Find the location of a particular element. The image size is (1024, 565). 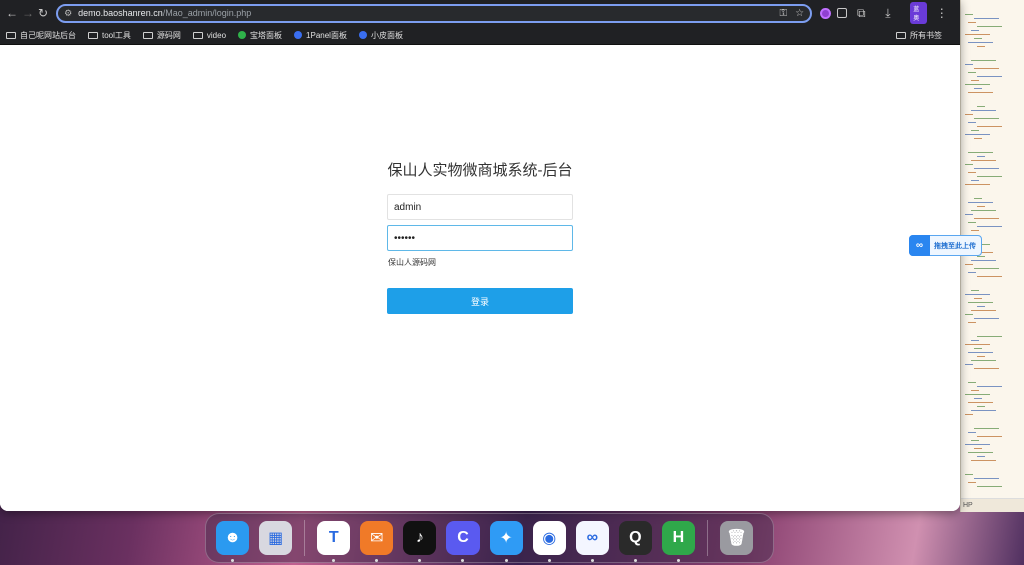

bookmark-item: 宝塔面板 is located at coordinates (260, 35).